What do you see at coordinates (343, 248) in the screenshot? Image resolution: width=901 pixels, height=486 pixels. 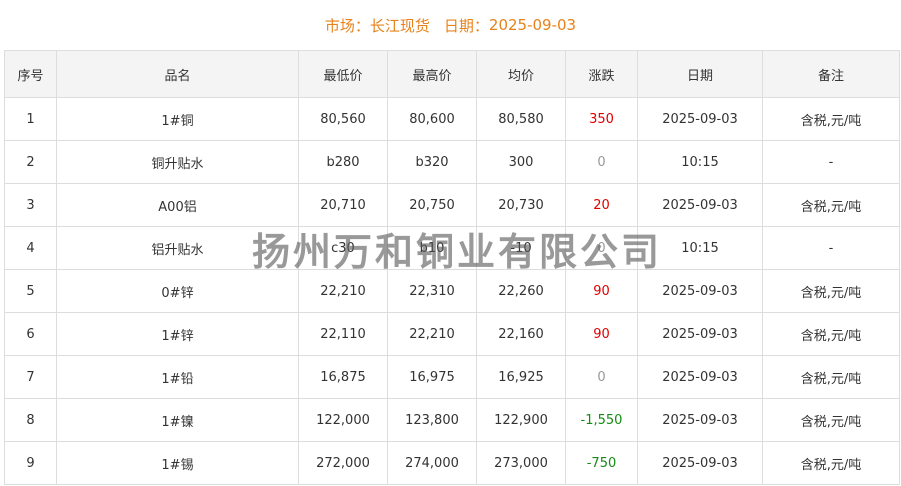 I see `cell-low: c30` at bounding box center [343, 248].